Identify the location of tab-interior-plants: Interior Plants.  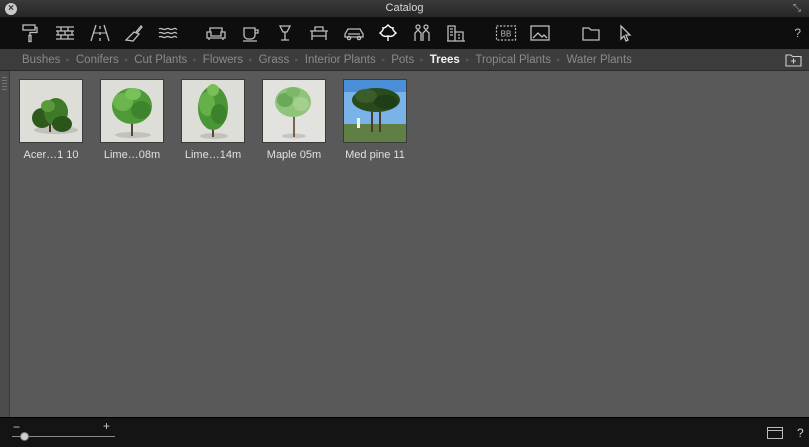
(340, 60).